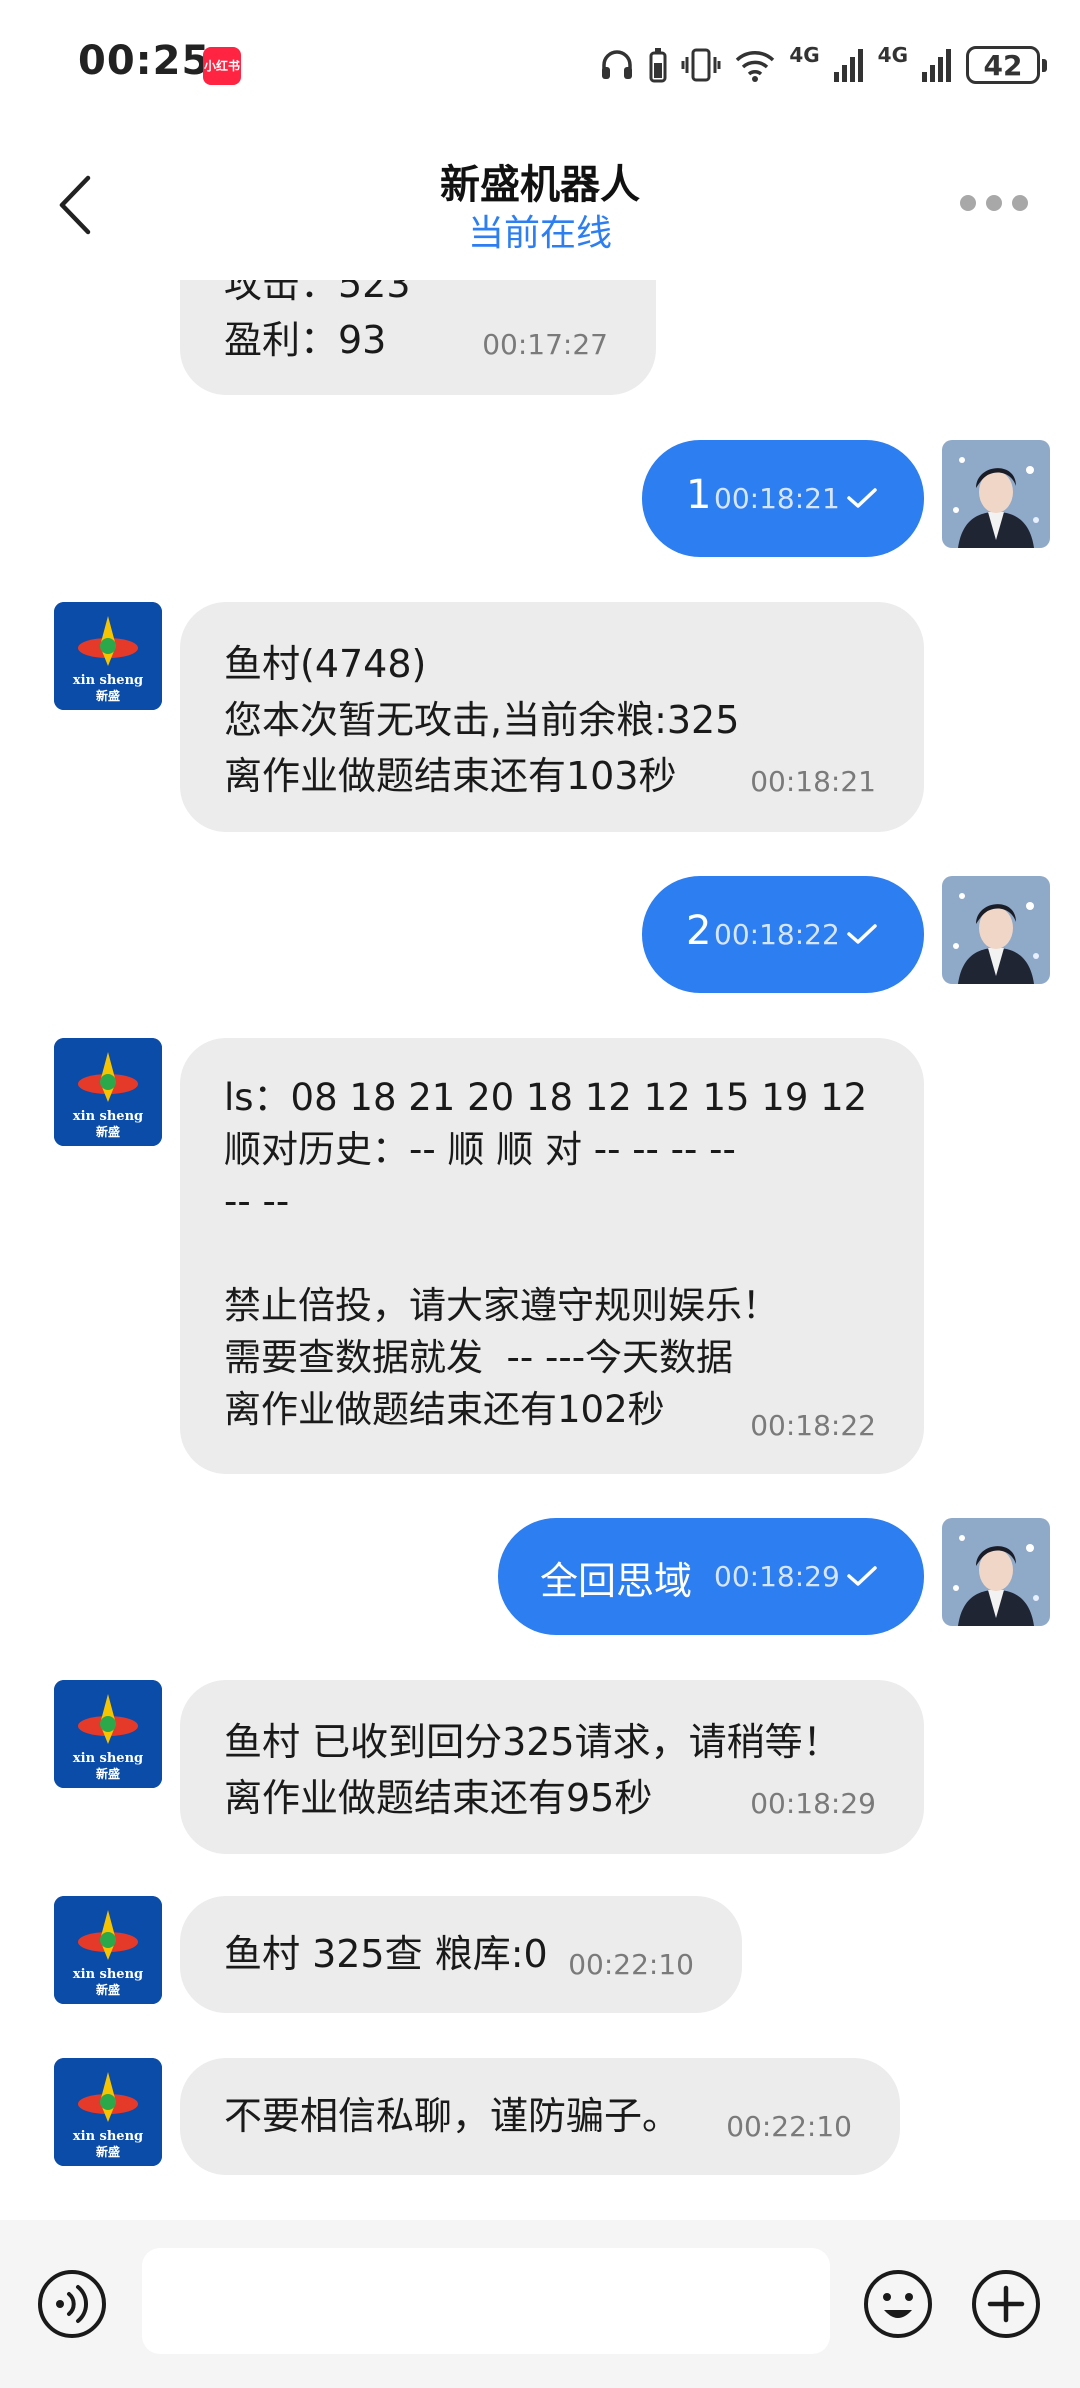 The height and width of the screenshot is (2388, 1080). What do you see at coordinates (823, 65) in the screenshot?
I see `status-icons: 4G 4G 42` at bounding box center [823, 65].